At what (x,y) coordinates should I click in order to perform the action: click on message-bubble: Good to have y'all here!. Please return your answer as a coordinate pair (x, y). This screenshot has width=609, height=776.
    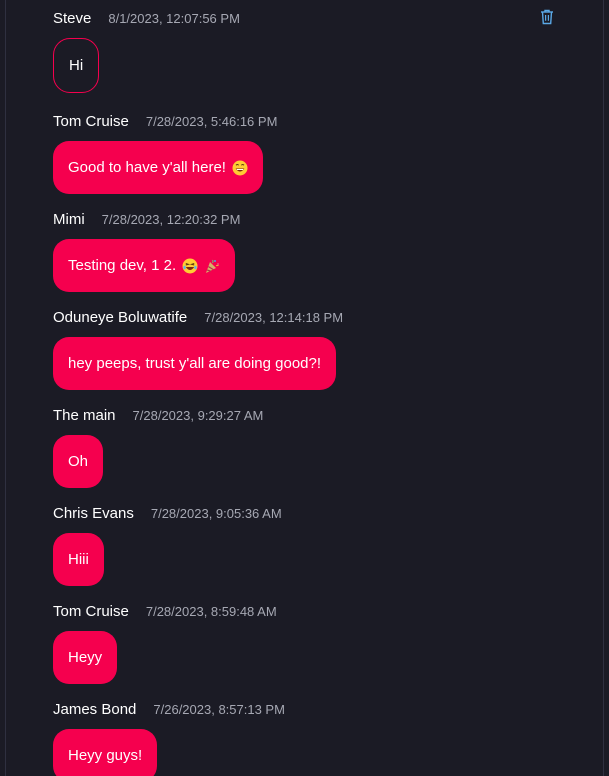
    Looking at the image, I should click on (158, 167).